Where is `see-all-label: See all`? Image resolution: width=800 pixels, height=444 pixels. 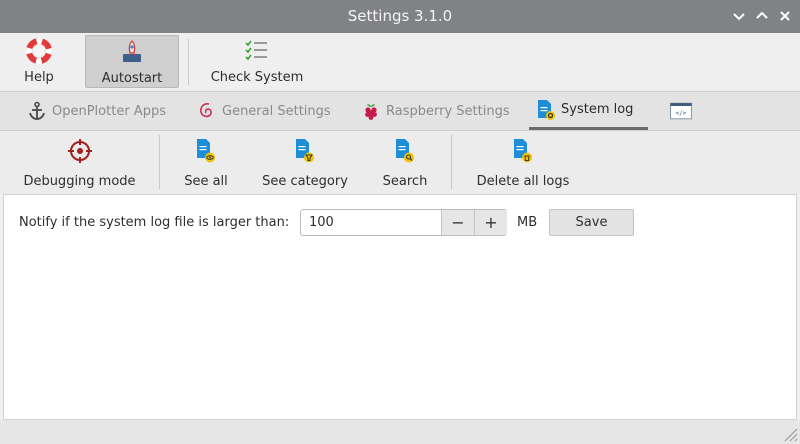 see-all-label: See all is located at coordinates (206, 181).